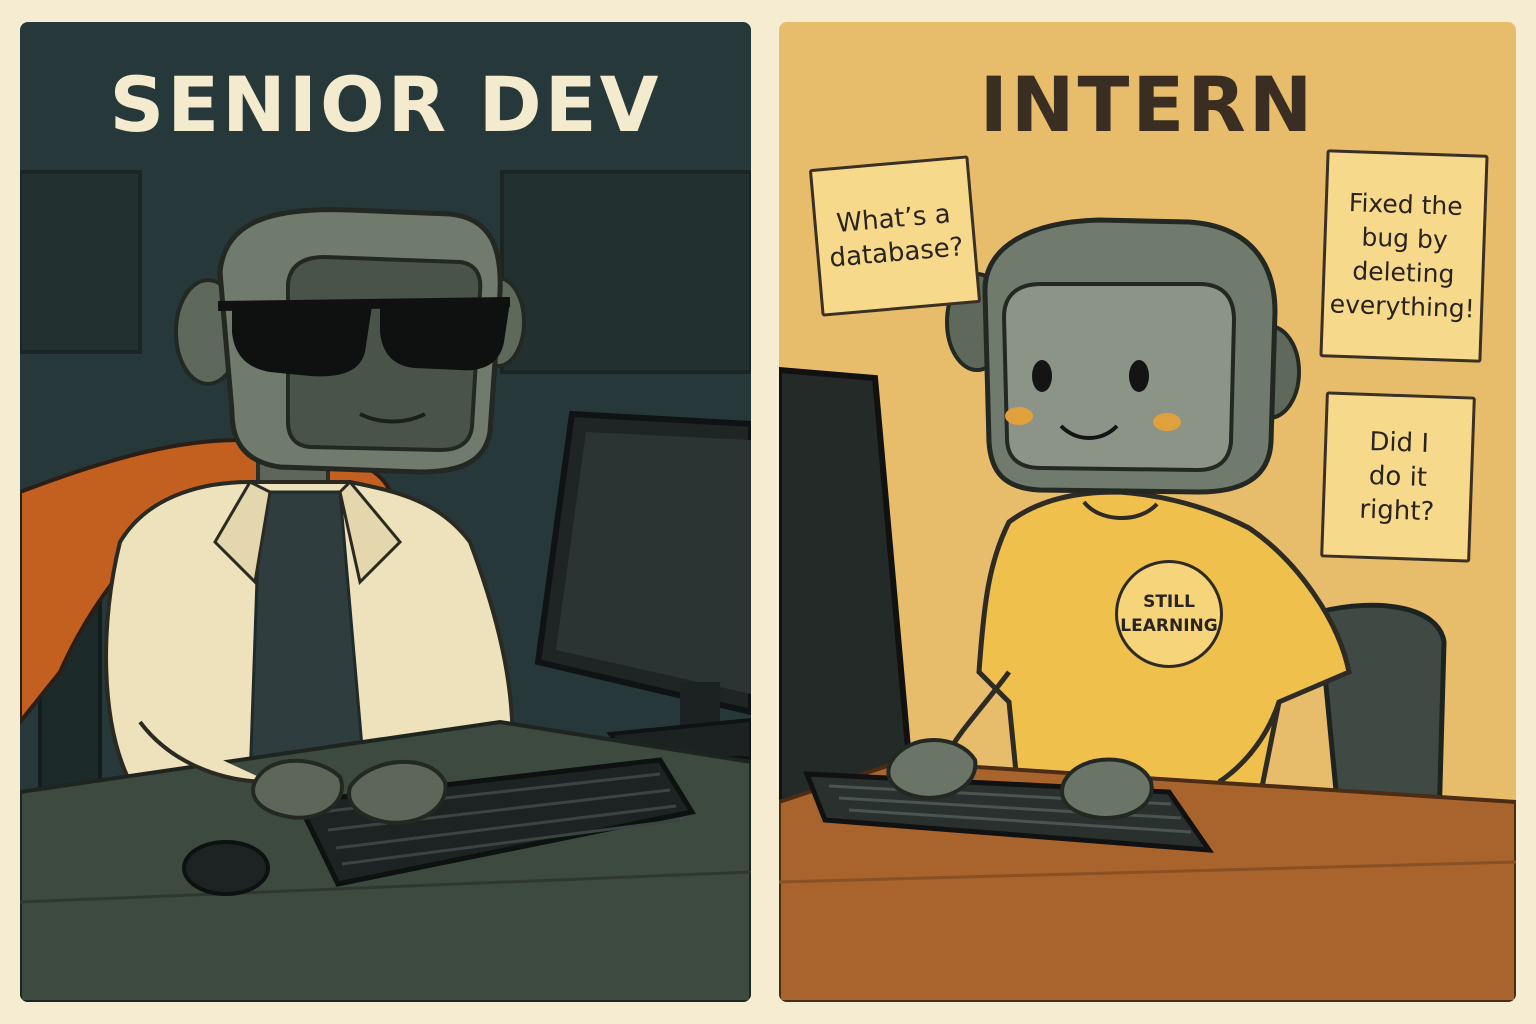 The width and height of the screenshot is (1536, 1024). What do you see at coordinates (1169, 614) in the screenshot?
I see `still-learning-badge: STILL LEARNING` at bounding box center [1169, 614].